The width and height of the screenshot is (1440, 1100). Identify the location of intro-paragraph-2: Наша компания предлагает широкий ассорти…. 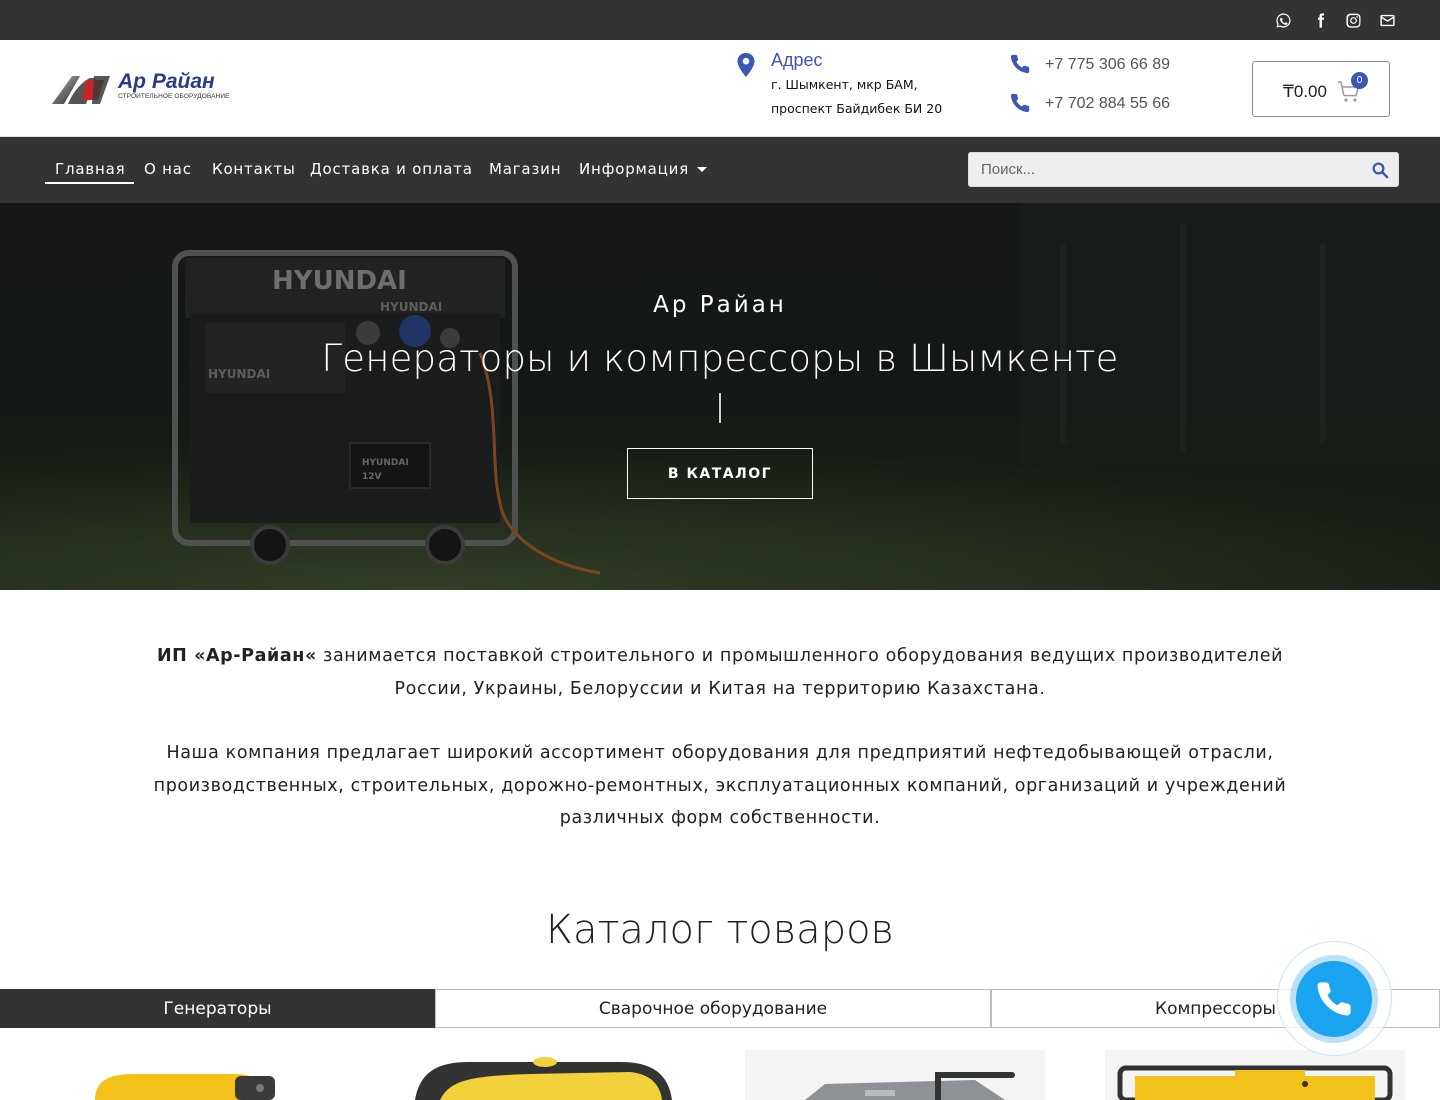
(720, 785).